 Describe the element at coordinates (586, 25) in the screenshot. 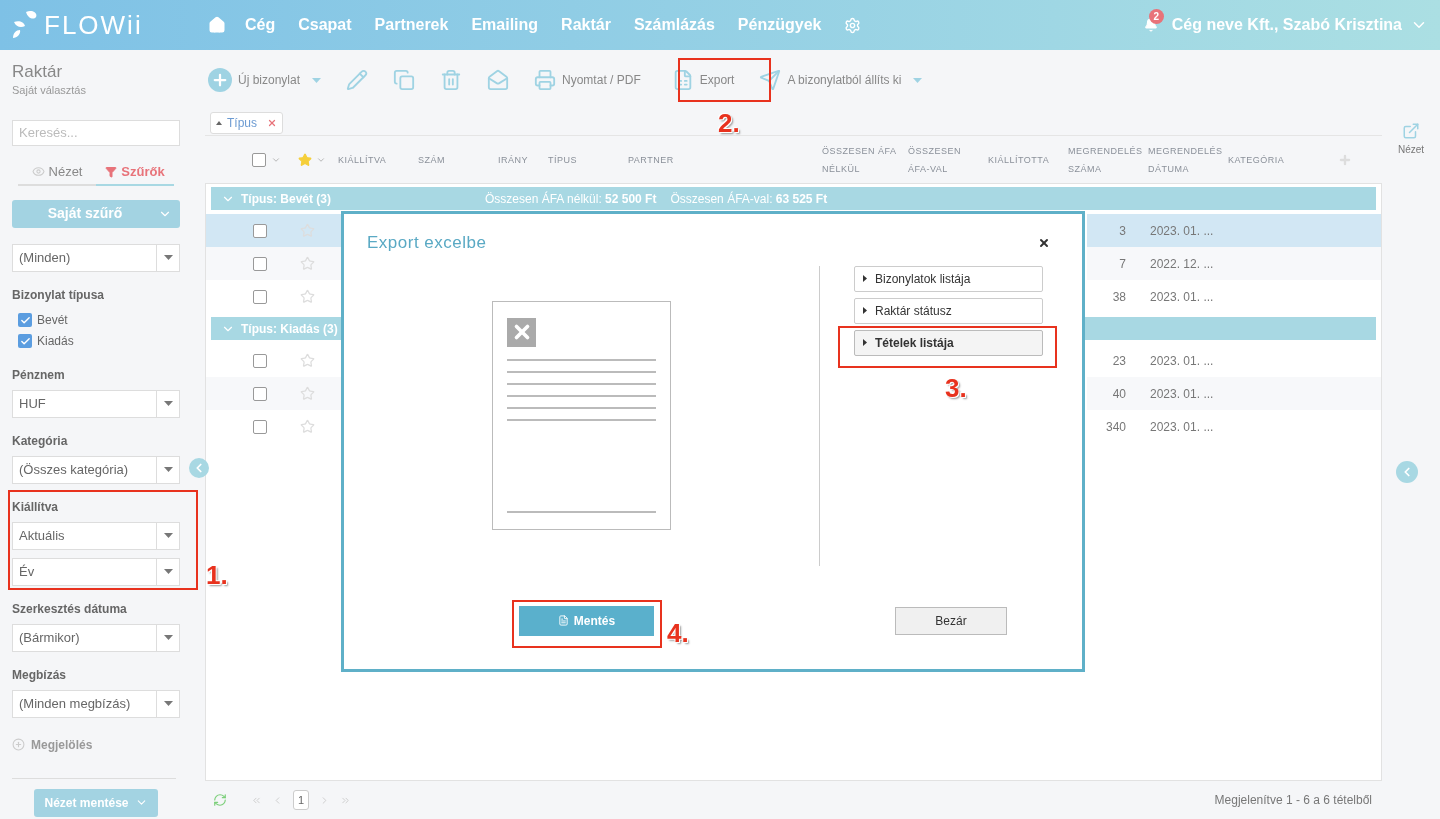

I see `nav-link: Raktár` at that location.